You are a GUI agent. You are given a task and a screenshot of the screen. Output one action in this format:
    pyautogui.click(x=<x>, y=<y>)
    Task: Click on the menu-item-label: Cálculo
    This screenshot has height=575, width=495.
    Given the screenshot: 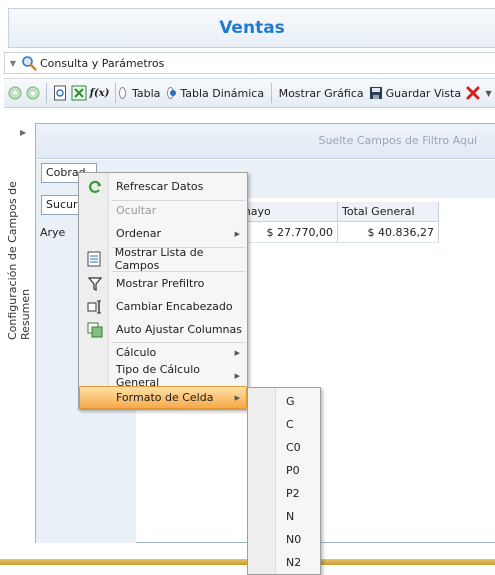 What is the action you would take?
    pyautogui.click(x=136, y=352)
    